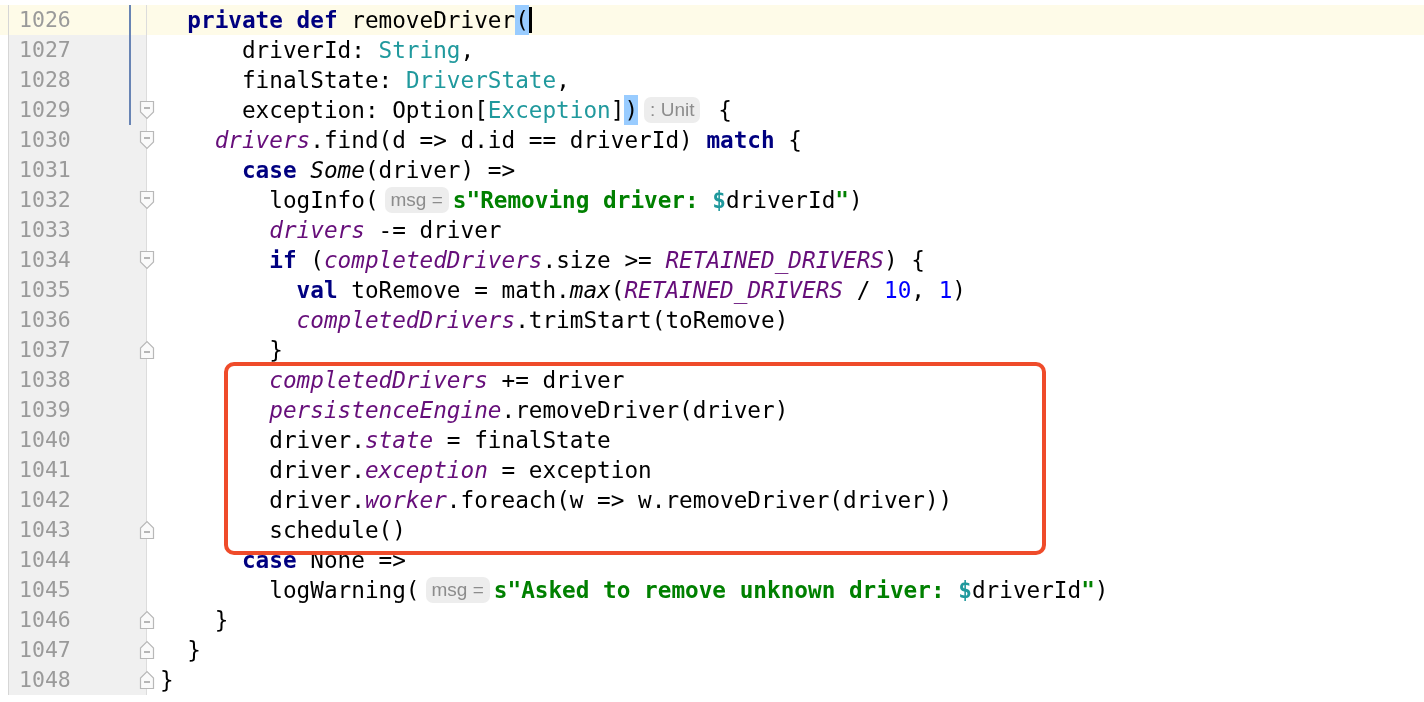 Image resolution: width=1424 pixels, height=702 pixels. I want to click on code-line: persistenceEngine.removeDriver(driver), so click(528, 410).